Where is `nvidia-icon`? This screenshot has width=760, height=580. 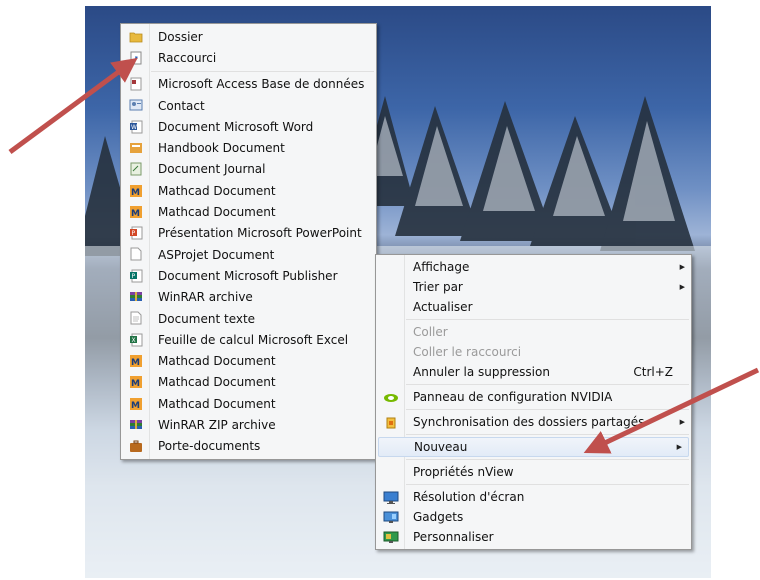 nvidia-icon is located at coordinates (391, 397).